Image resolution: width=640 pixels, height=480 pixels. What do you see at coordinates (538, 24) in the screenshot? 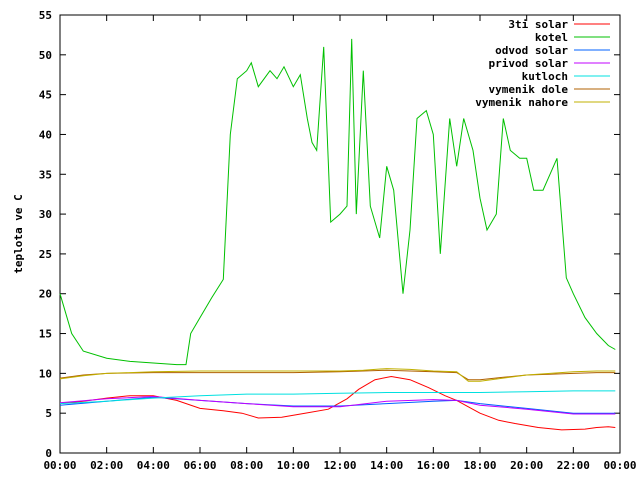
I see `legend-label: 3ti solar` at bounding box center [538, 24].